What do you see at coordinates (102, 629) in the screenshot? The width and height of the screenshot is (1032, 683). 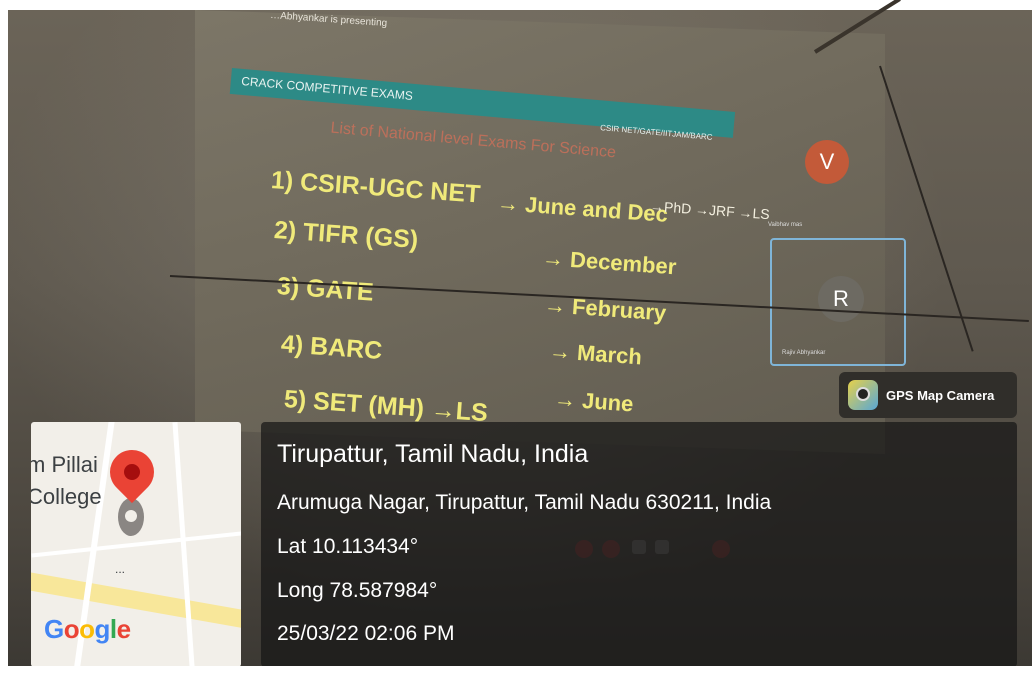 I see `google-letter: g` at bounding box center [102, 629].